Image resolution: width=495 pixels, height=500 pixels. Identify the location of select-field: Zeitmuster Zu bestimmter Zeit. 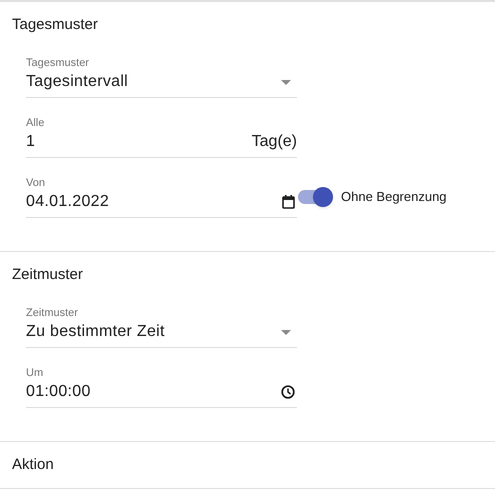
(161, 327).